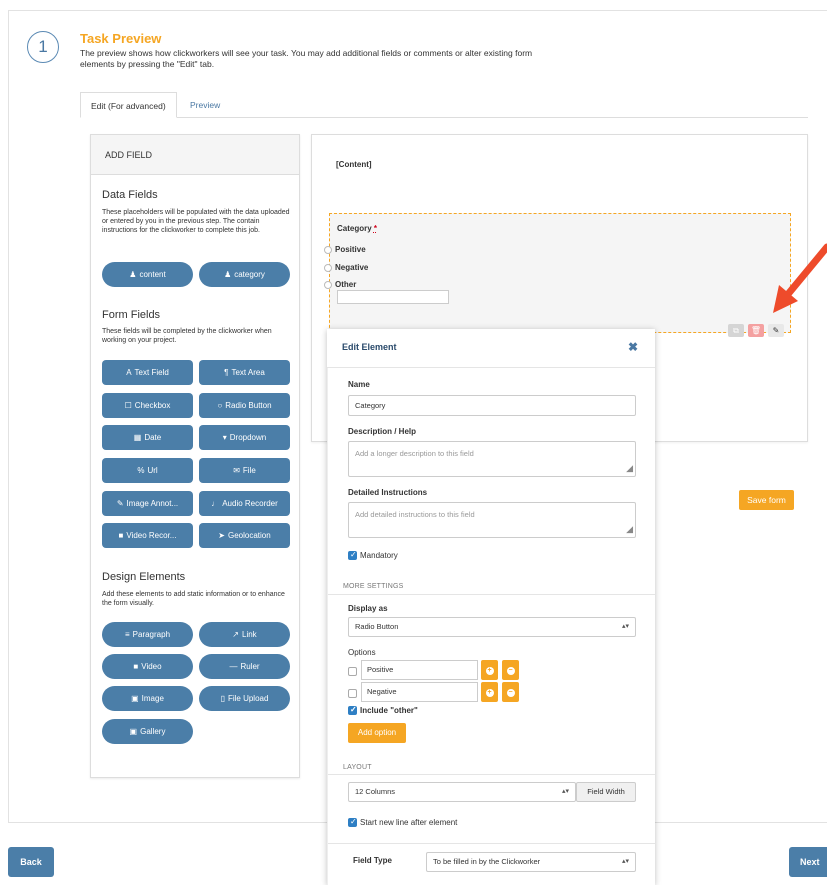  I want to click on user-icon: ♟, so click(133, 274).